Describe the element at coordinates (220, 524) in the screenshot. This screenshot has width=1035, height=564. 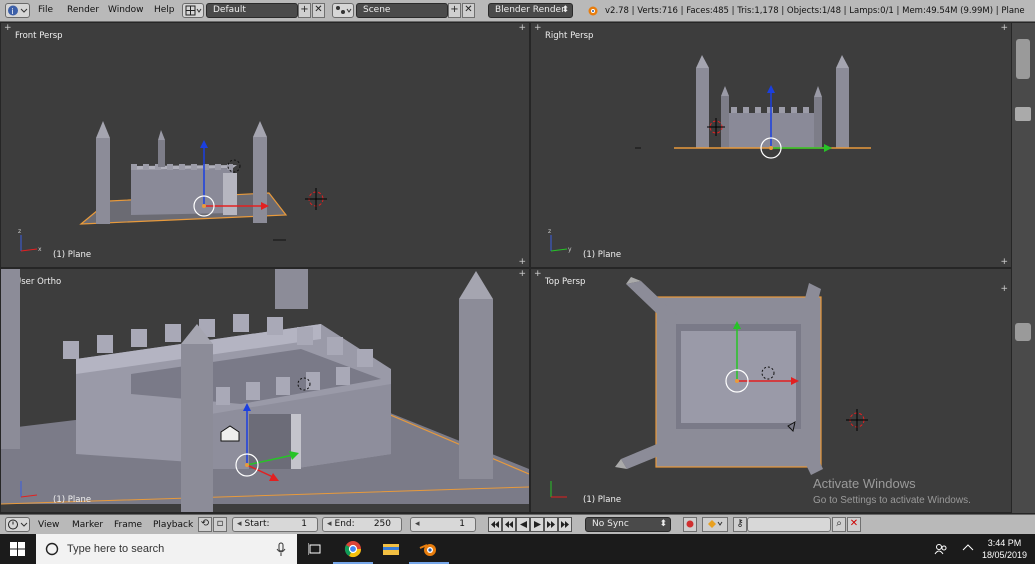
I see `keying-set-icon: ▫` at that location.